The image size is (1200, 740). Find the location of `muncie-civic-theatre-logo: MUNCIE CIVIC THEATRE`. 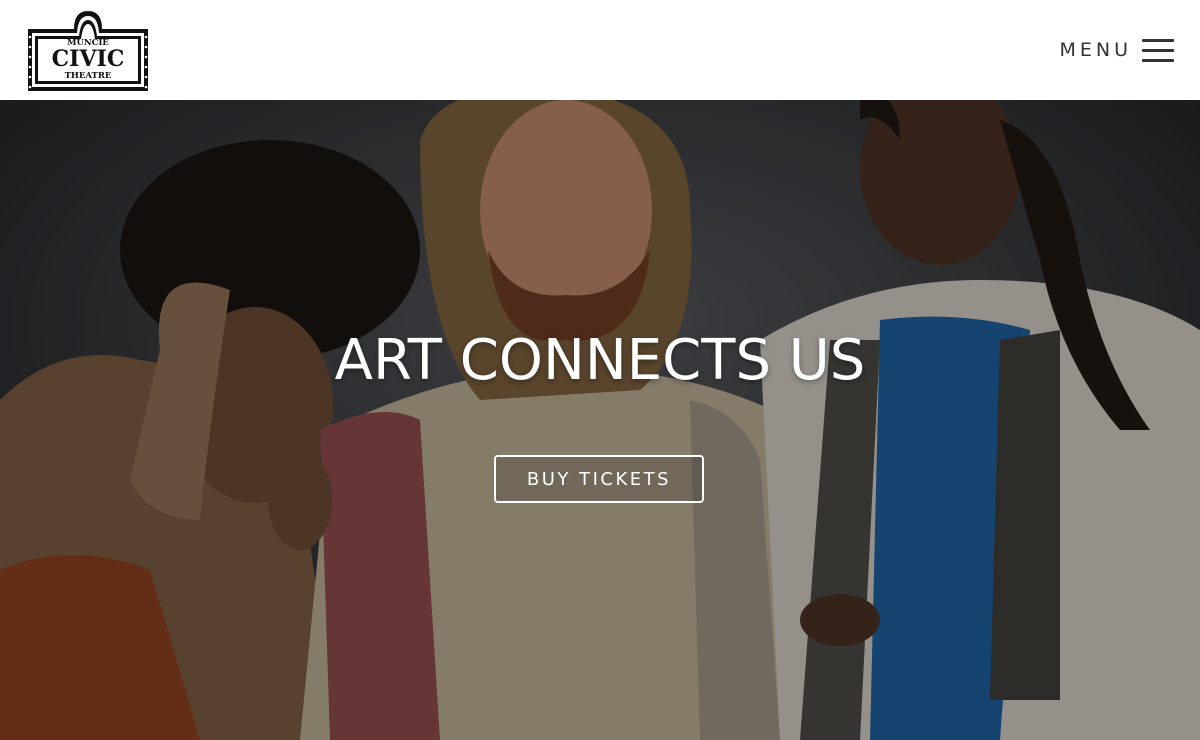

muncie-civic-theatre-logo: MUNCIE CIVIC THEATRE is located at coordinates (88, 50).